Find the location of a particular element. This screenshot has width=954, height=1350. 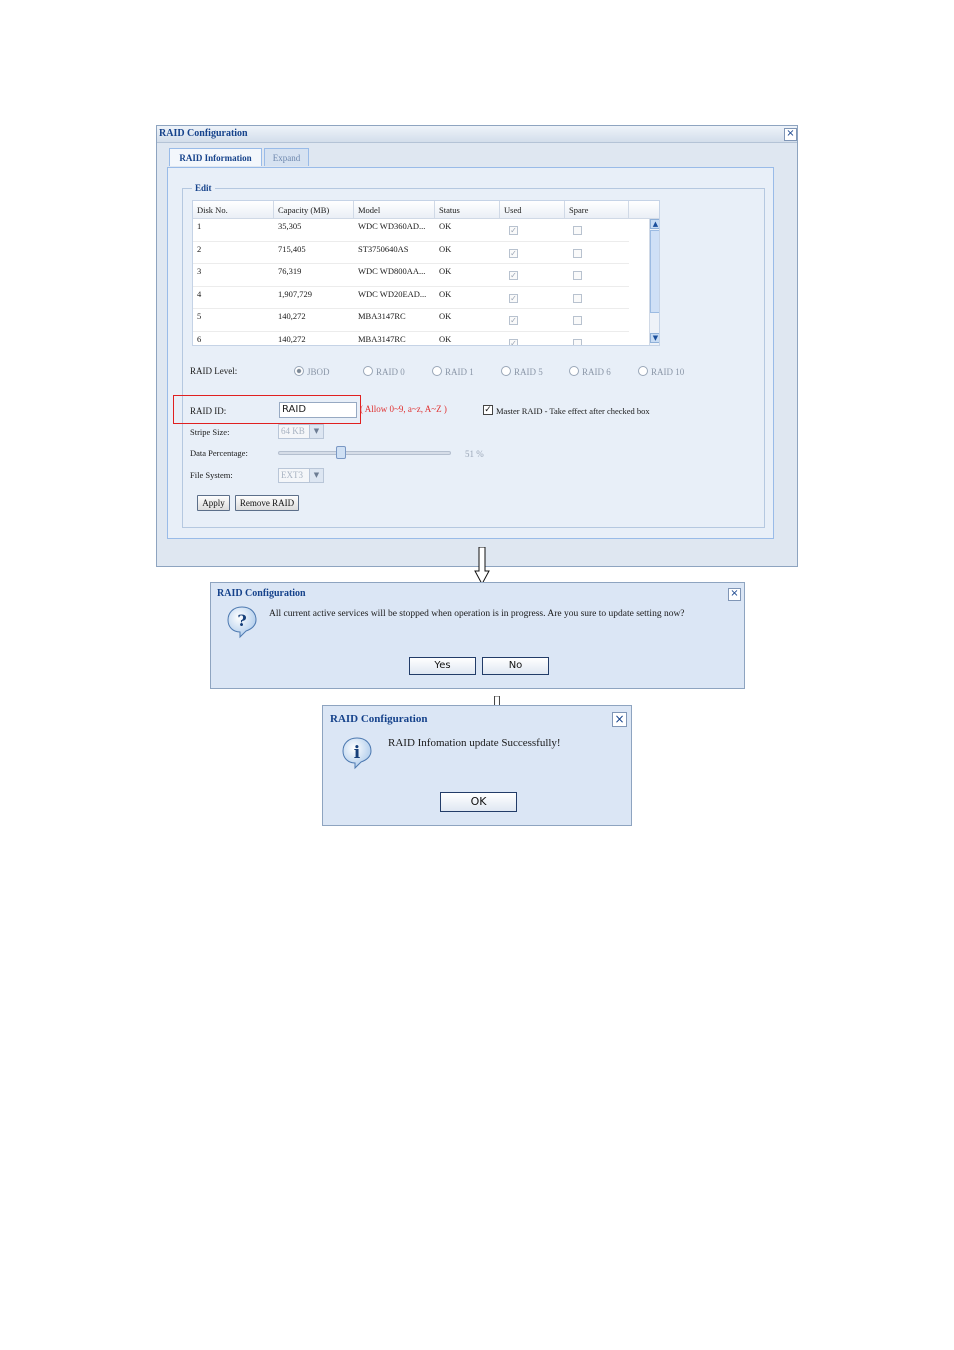

column-header-status: Status is located at coordinates (467, 210).